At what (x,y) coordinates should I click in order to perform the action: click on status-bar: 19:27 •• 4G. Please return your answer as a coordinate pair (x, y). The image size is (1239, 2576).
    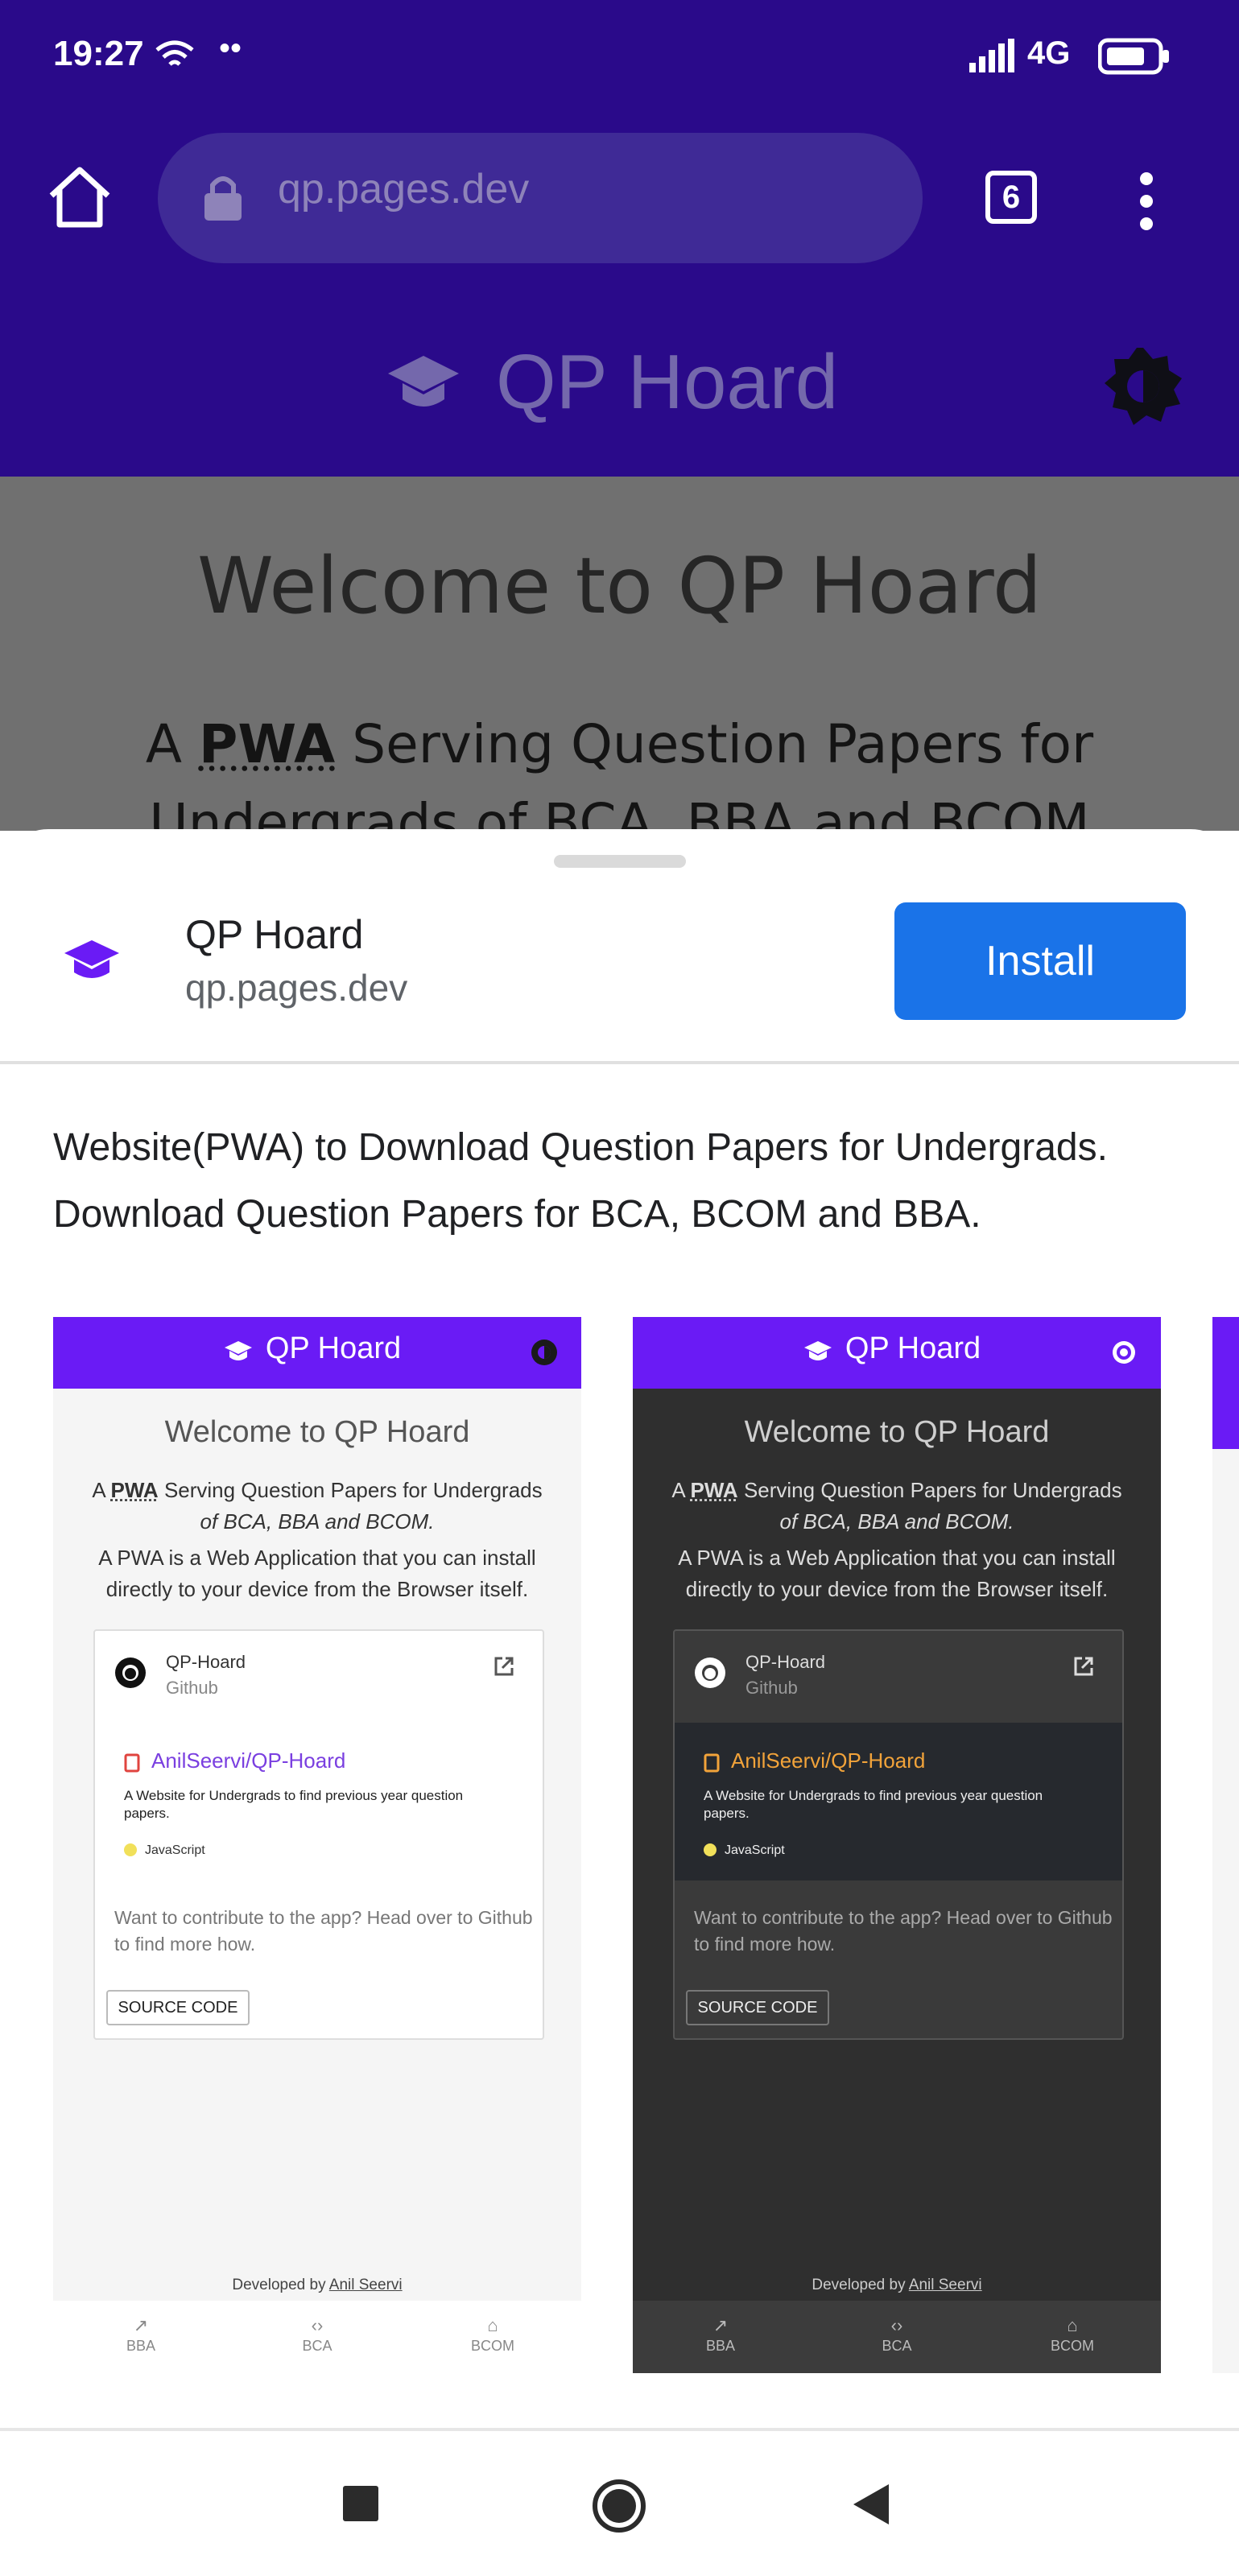
    Looking at the image, I should click on (619, 56).